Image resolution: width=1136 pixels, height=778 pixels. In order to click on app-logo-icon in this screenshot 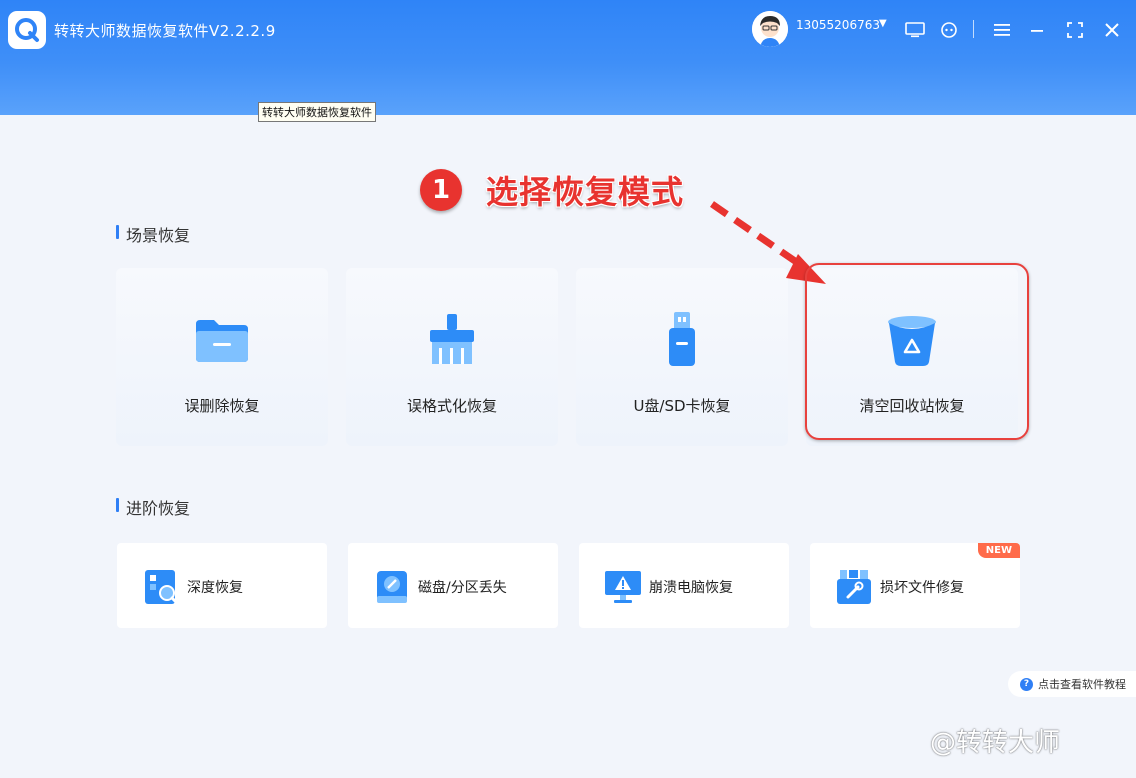, I will do `click(27, 30)`.